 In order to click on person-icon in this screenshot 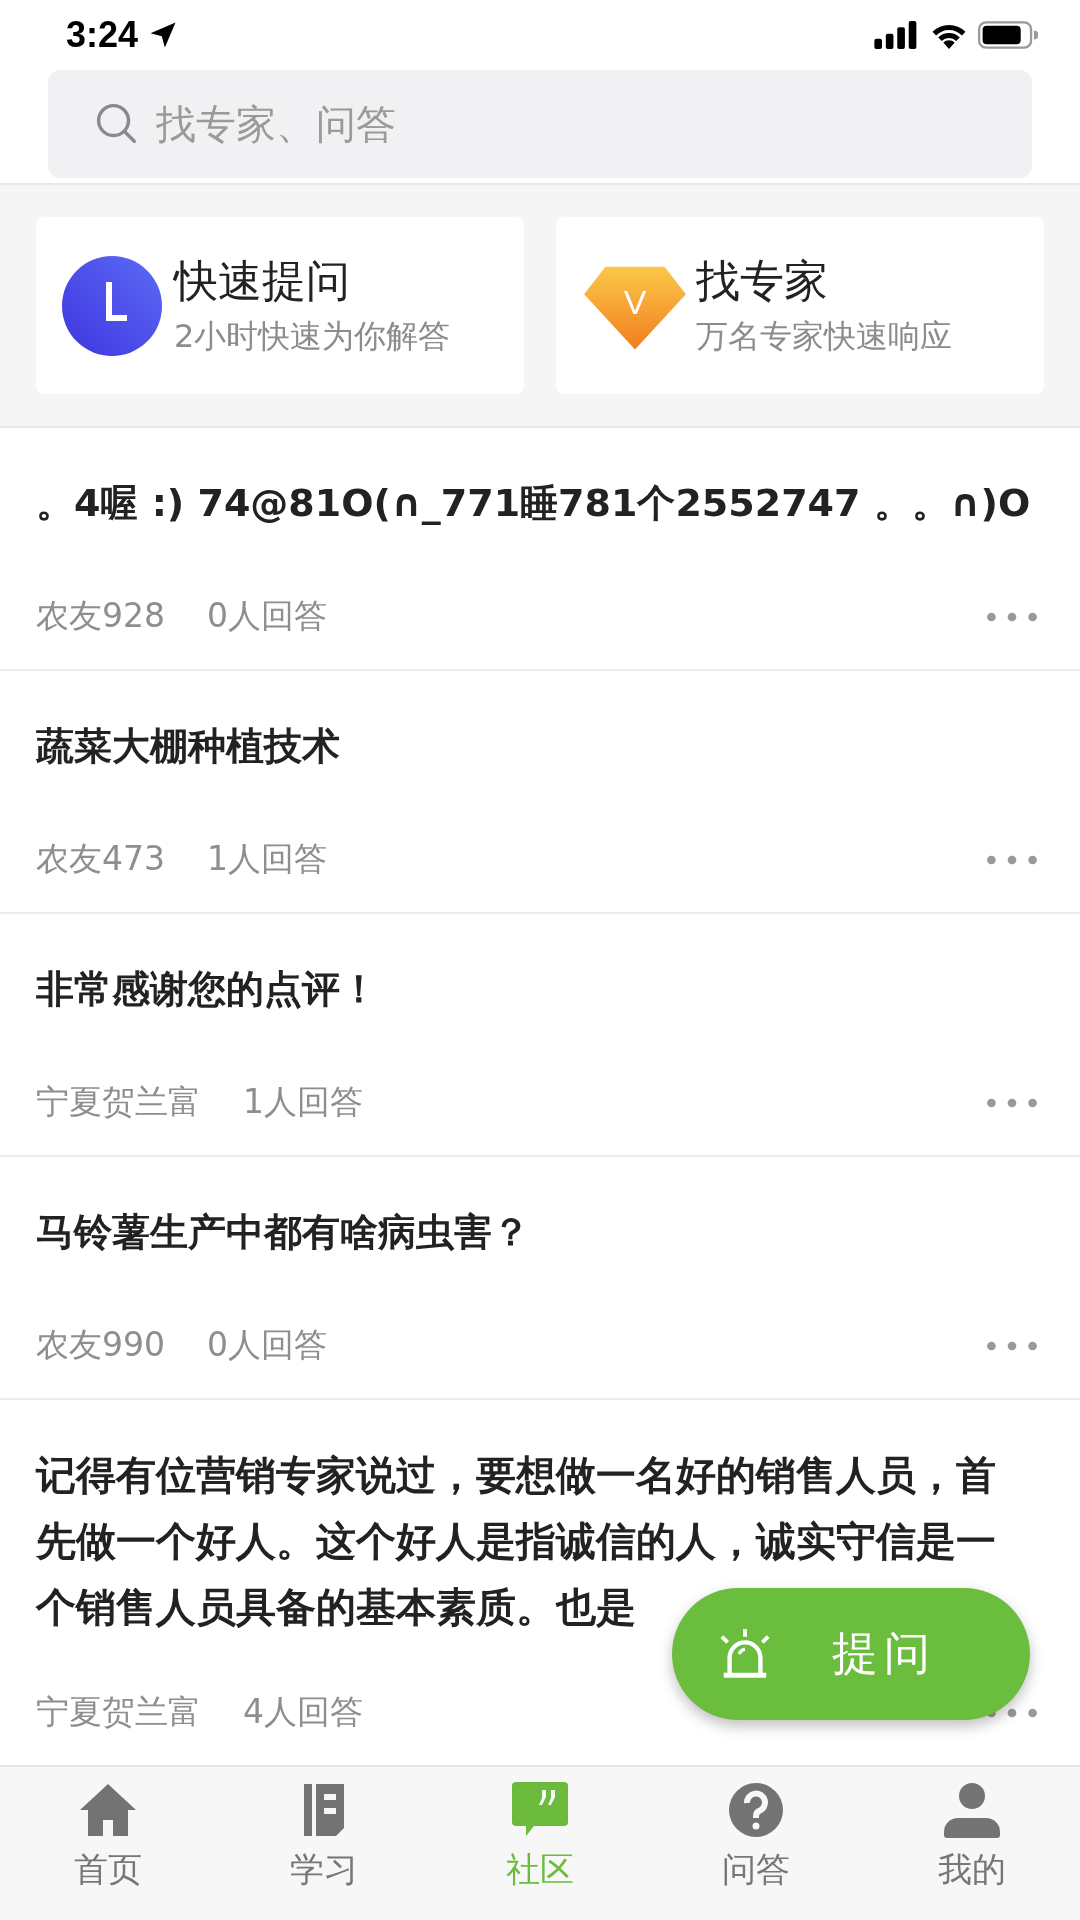, I will do `click(972, 1810)`.